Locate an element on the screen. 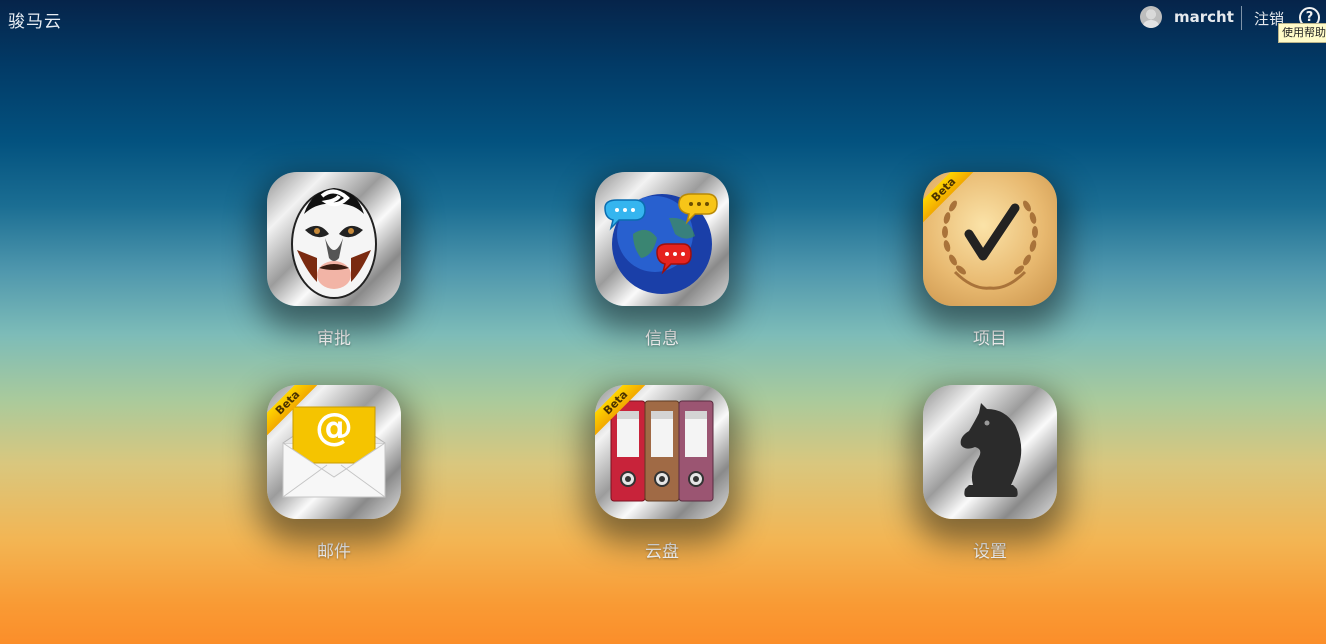  opera-mask-icon is located at coordinates (334, 239).